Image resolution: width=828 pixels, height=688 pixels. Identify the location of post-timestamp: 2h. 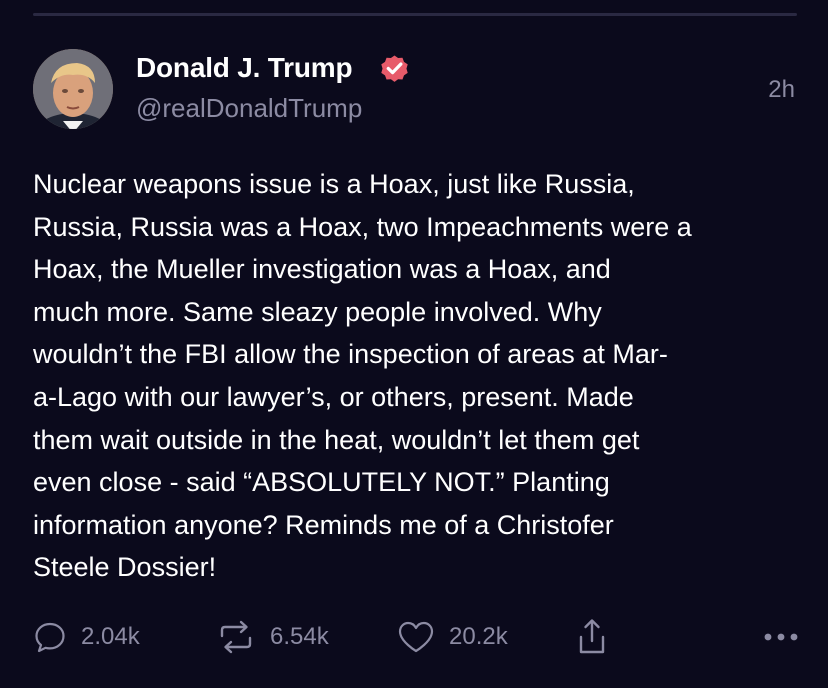
(781, 90).